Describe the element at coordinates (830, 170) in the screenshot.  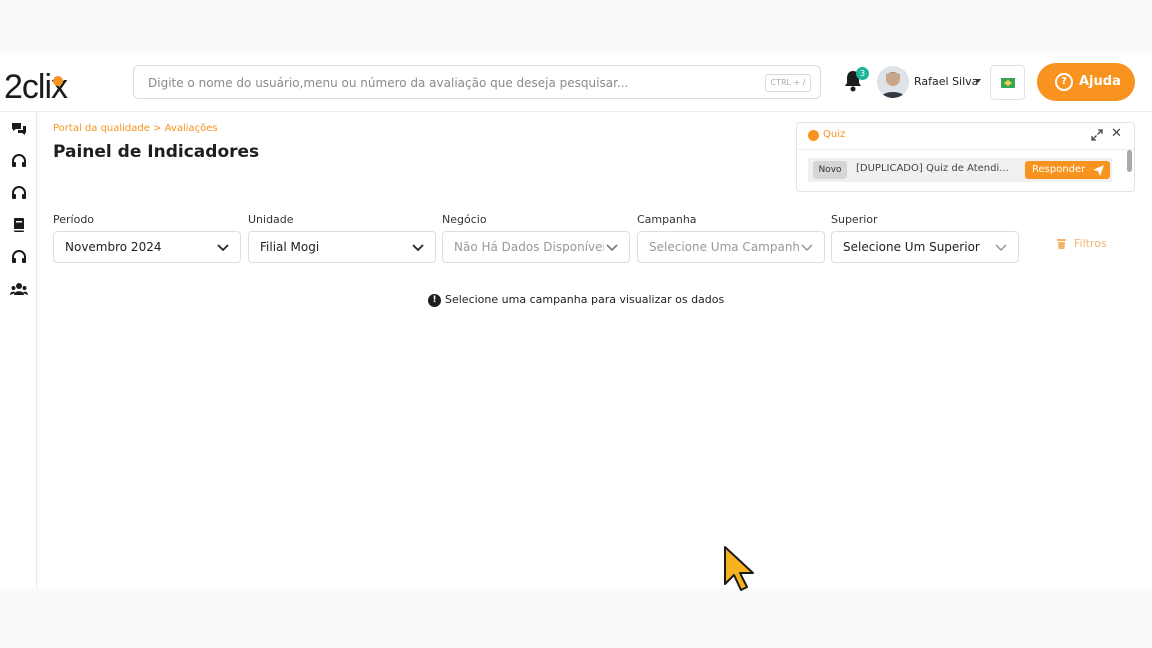
I see `new-badge: Novo` at that location.